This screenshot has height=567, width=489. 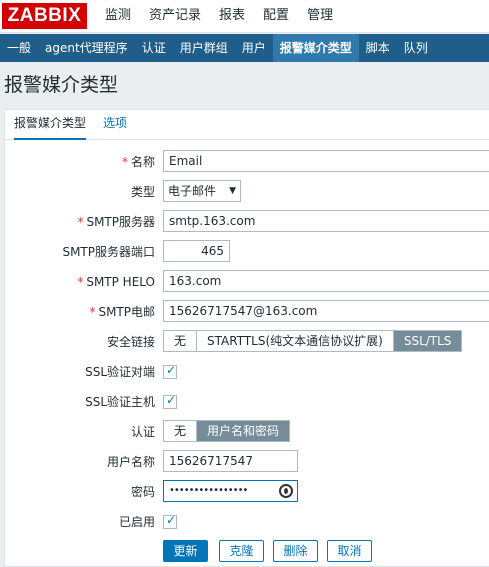 I want to click on security-label: 安全链接, so click(x=130, y=342).